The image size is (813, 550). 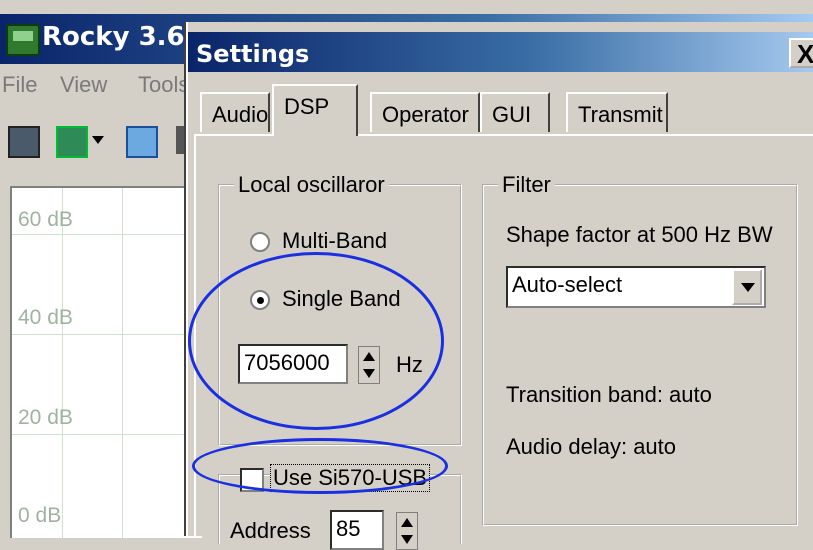 What do you see at coordinates (83, 85) in the screenshot?
I see `menu-view: View` at bounding box center [83, 85].